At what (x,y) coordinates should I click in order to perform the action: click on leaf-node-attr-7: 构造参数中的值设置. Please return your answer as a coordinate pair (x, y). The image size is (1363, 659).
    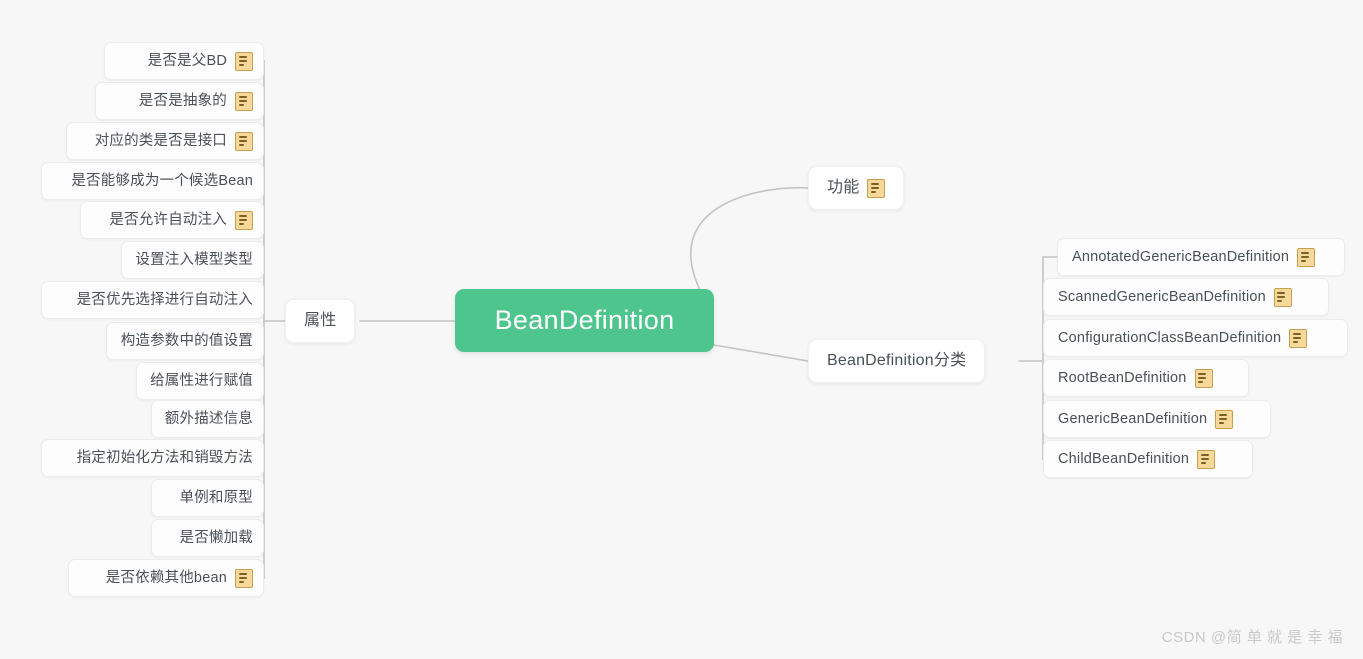
    Looking at the image, I should click on (185, 341).